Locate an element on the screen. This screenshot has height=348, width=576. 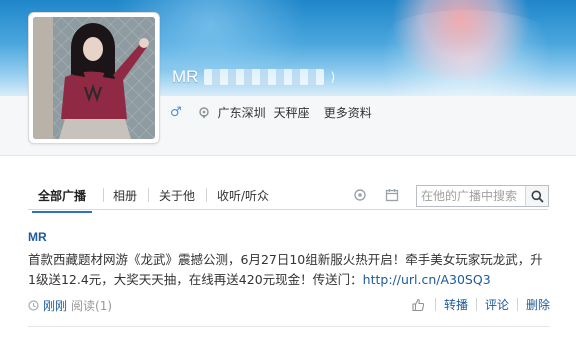
tab-about-him: 关于他 is located at coordinates (177, 195).